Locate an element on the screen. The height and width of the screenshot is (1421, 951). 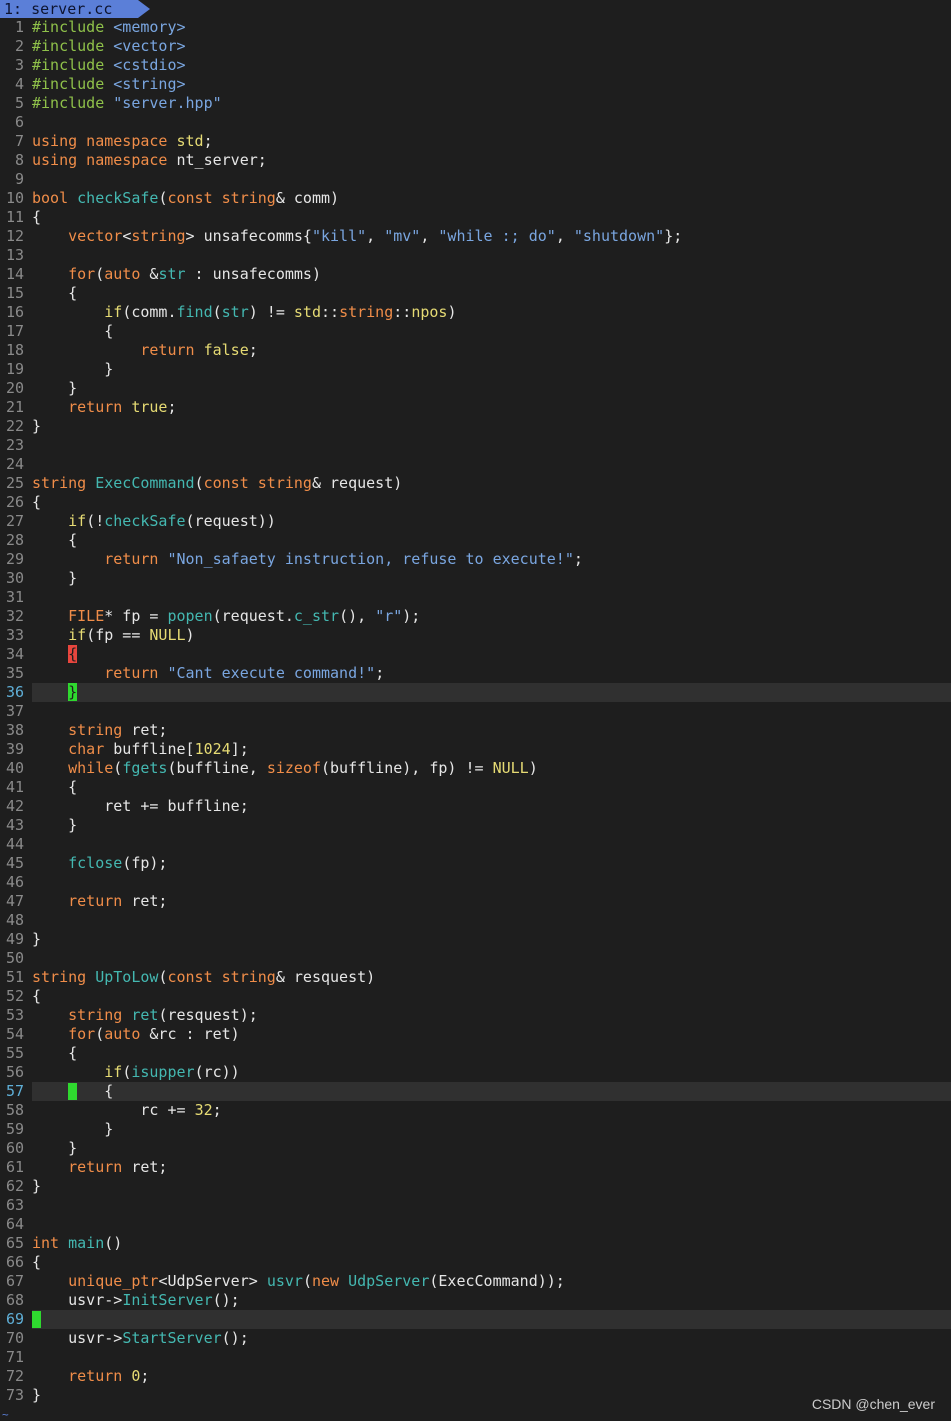
code-line: 66 { is located at coordinates (475, 1262).